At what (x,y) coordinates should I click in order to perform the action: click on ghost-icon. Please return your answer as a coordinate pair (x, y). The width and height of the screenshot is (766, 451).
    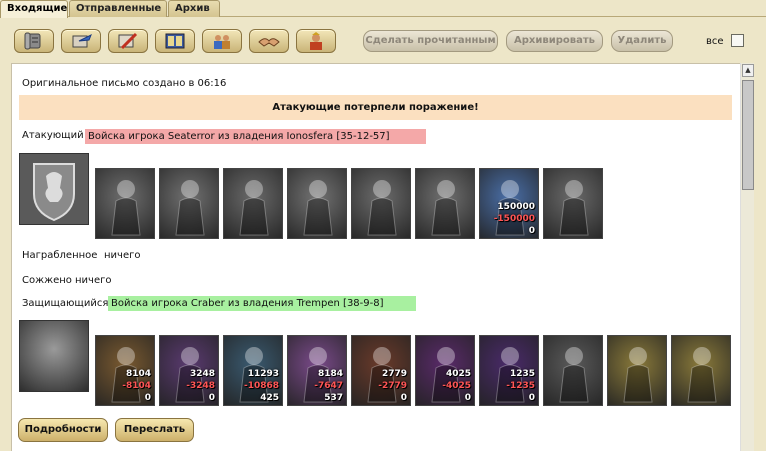
    Looking at the image, I should click on (574, 208).